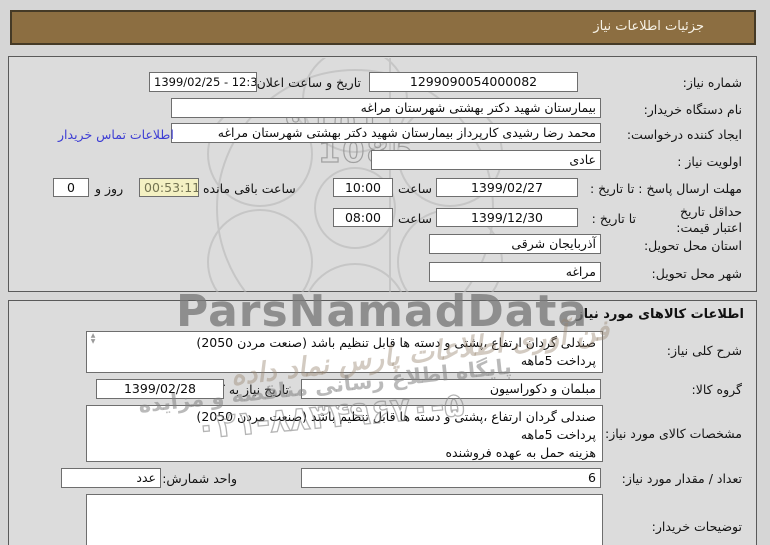  I want to click on announce-datetime-field: 1399/02/25 - 12:34, so click(203, 82).